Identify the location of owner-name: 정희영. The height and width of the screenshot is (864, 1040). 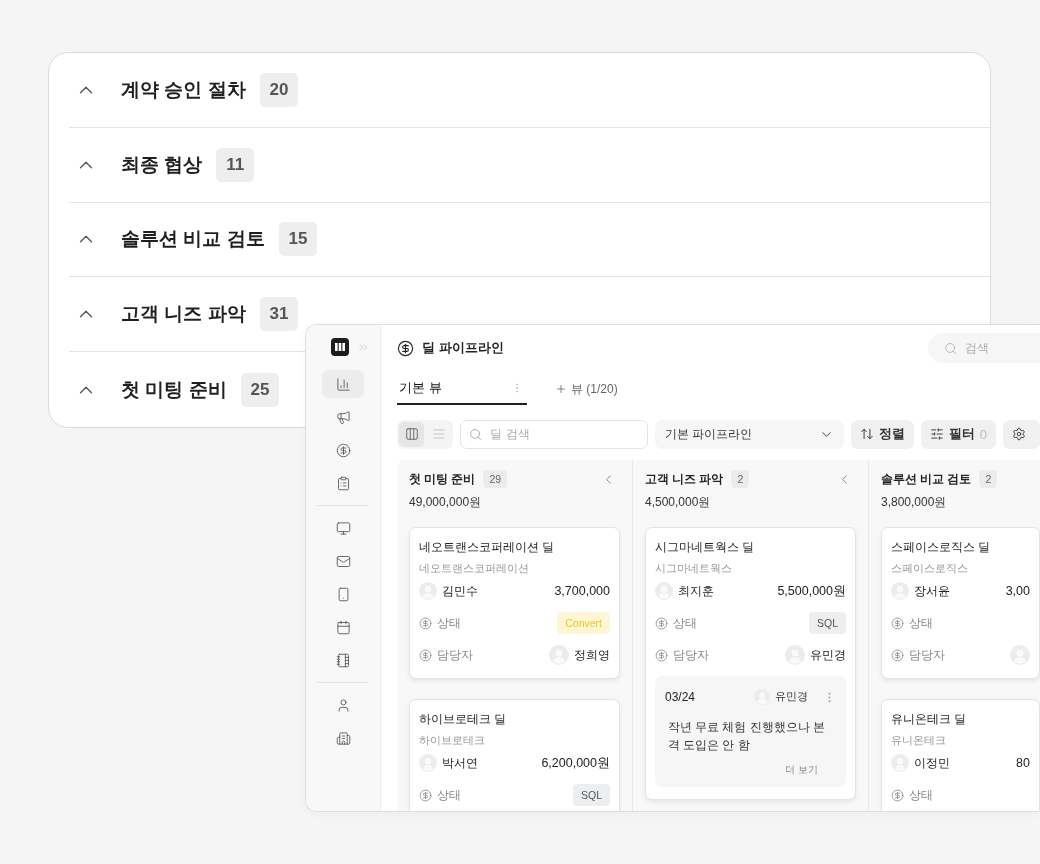
(592, 655).